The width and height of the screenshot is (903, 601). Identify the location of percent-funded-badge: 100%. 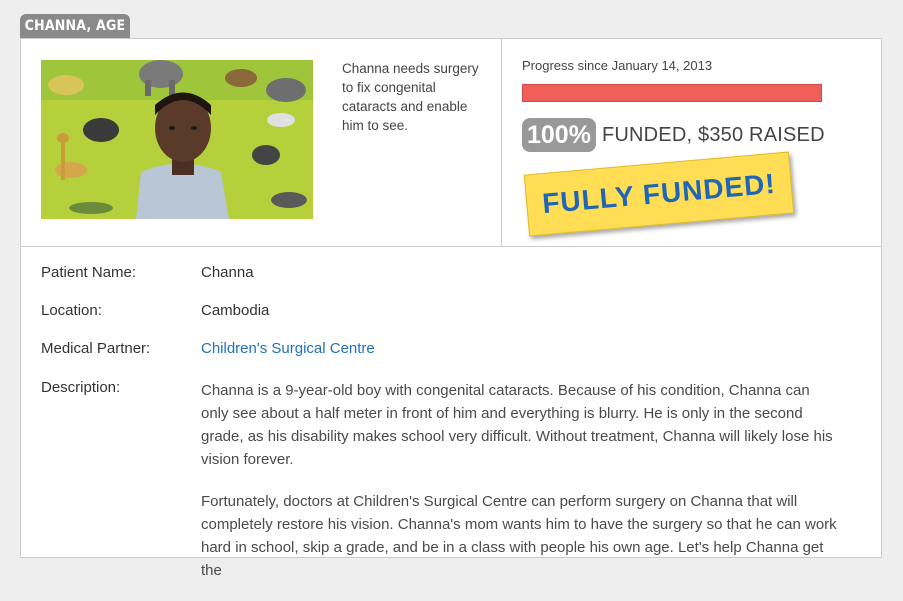
(559, 135).